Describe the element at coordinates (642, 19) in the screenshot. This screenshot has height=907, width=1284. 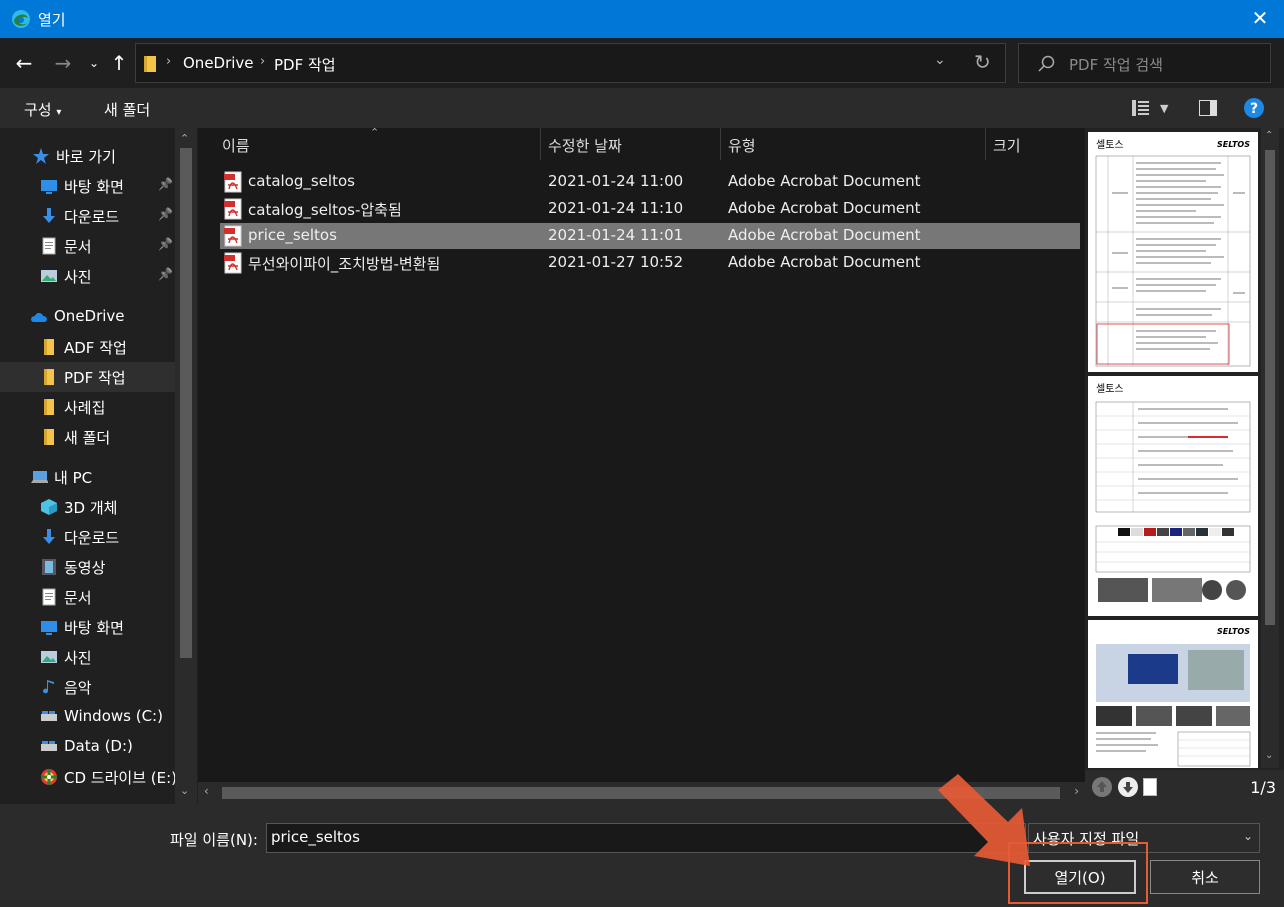
I see `title-bar: 열기 ✕` at that location.